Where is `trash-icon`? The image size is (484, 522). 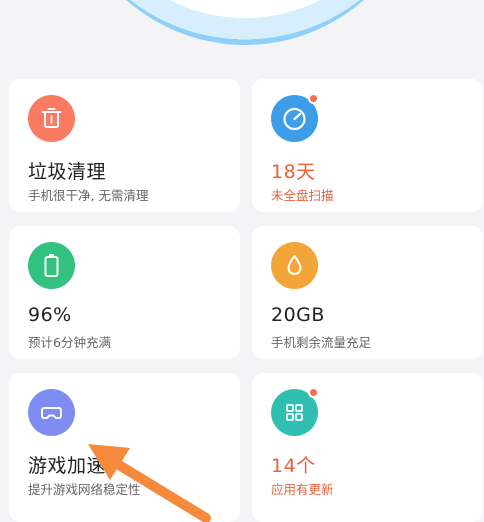
trash-icon is located at coordinates (51, 118).